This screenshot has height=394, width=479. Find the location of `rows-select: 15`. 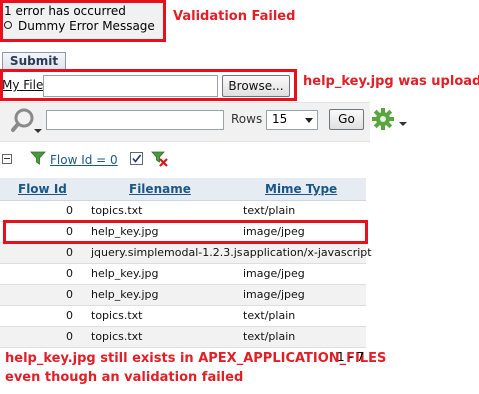

rows-select: 15 is located at coordinates (292, 120).